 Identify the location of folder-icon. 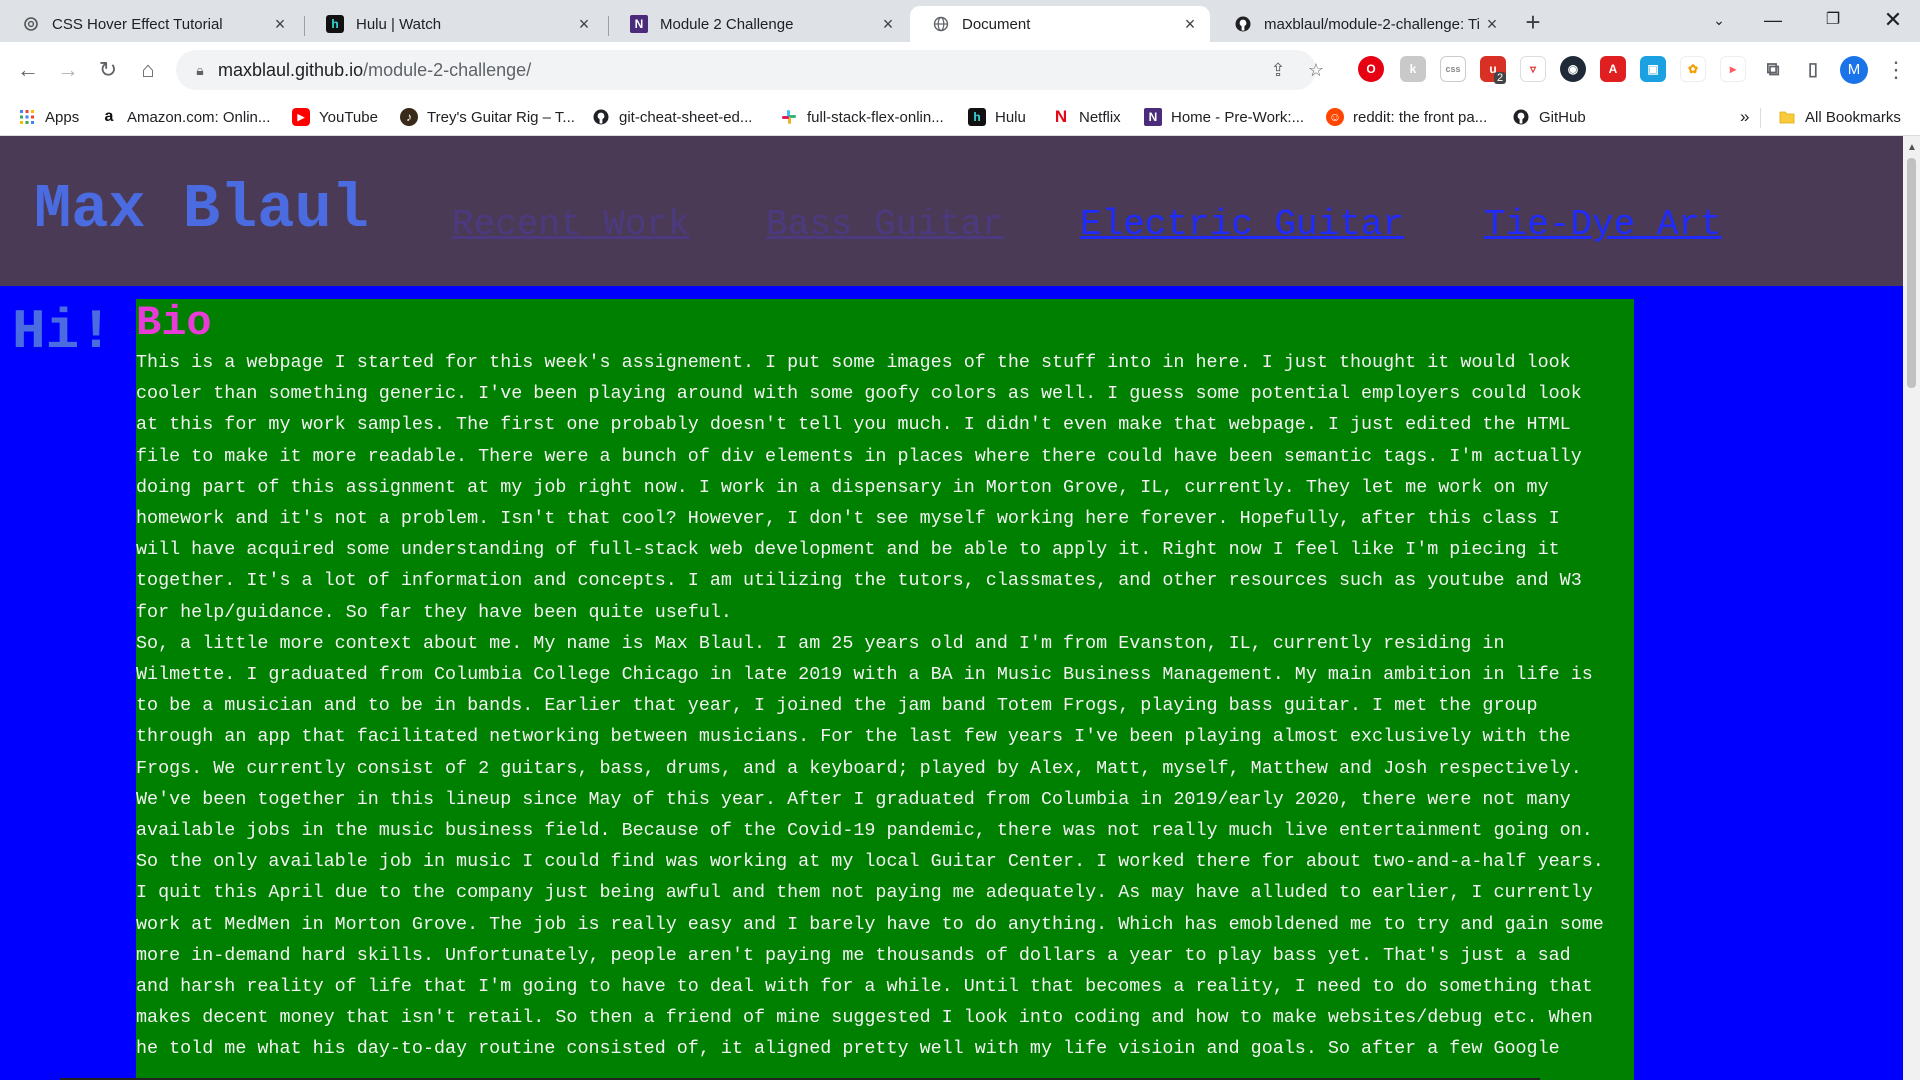
(1787, 117).